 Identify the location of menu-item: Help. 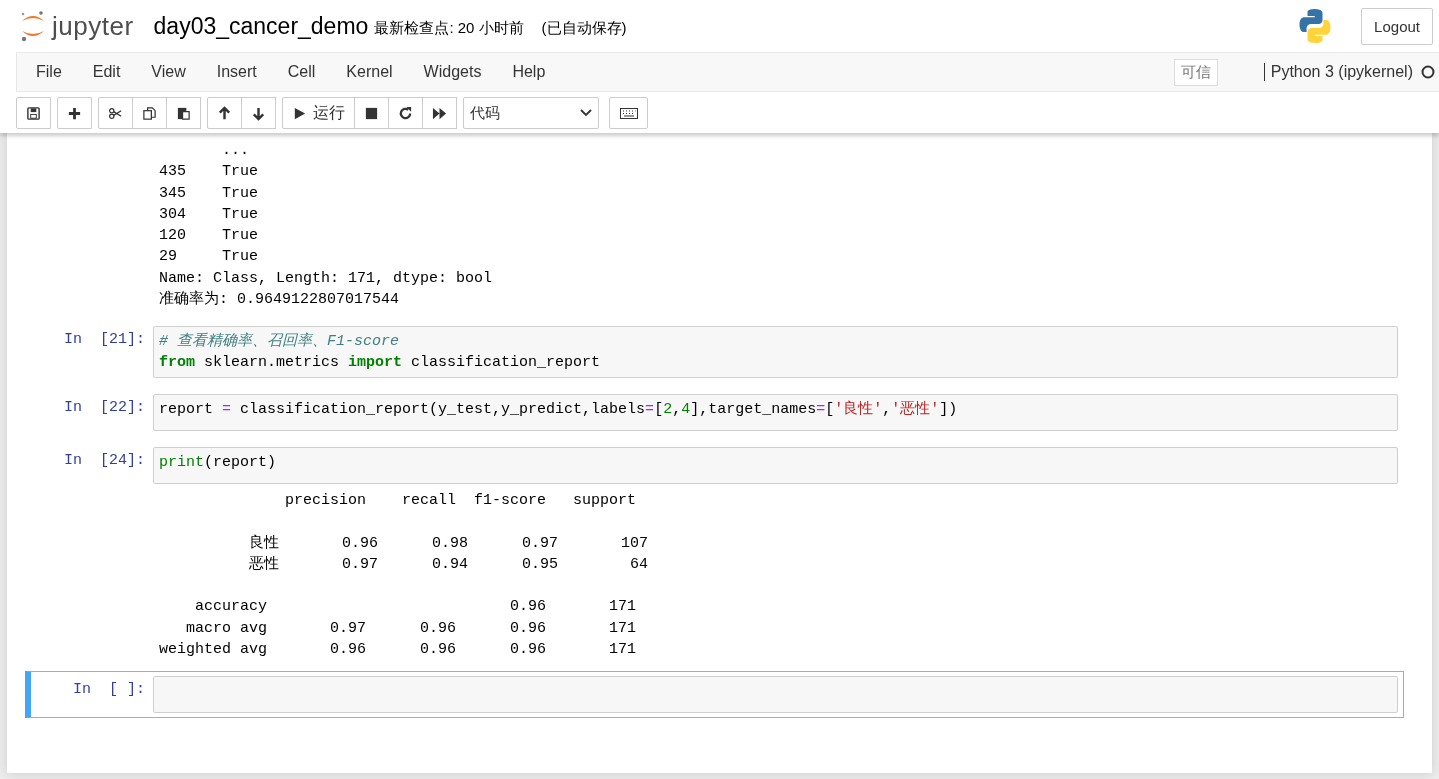
(532, 72).